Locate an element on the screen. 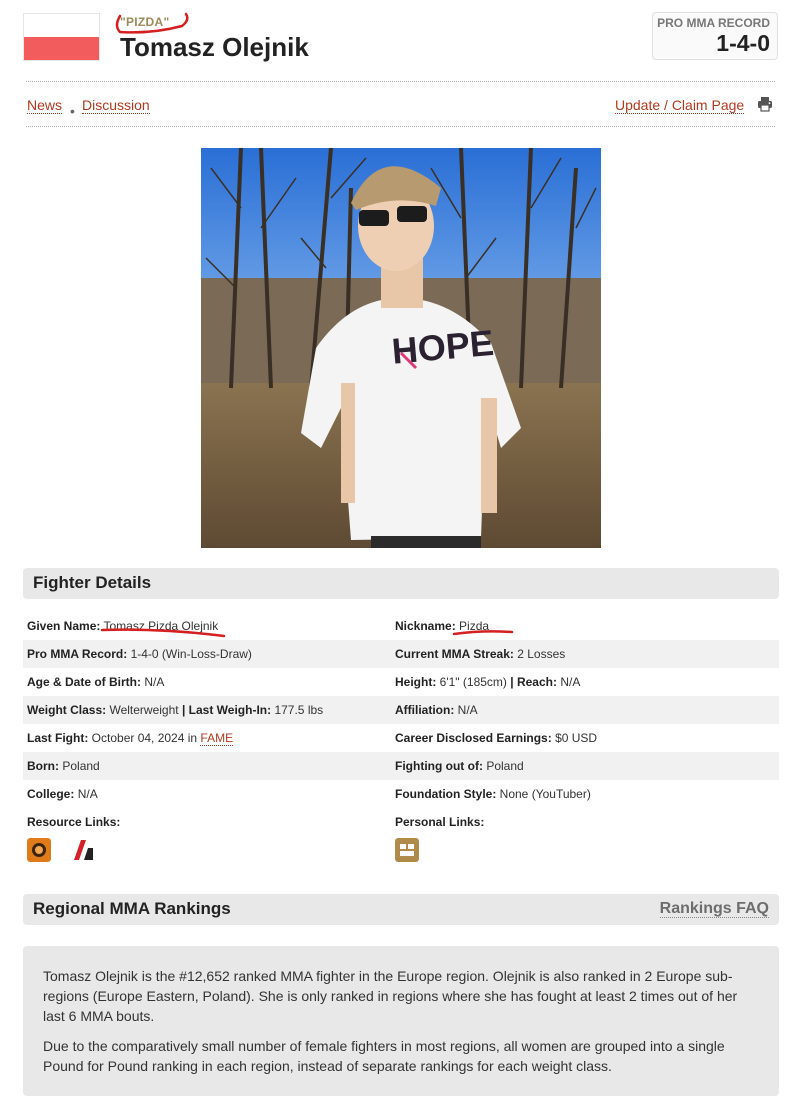 This screenshot has height=1103, width=789. rankings-header: Regional MMA Rankings Rankings FAQ is located at coordinates (401, 909).